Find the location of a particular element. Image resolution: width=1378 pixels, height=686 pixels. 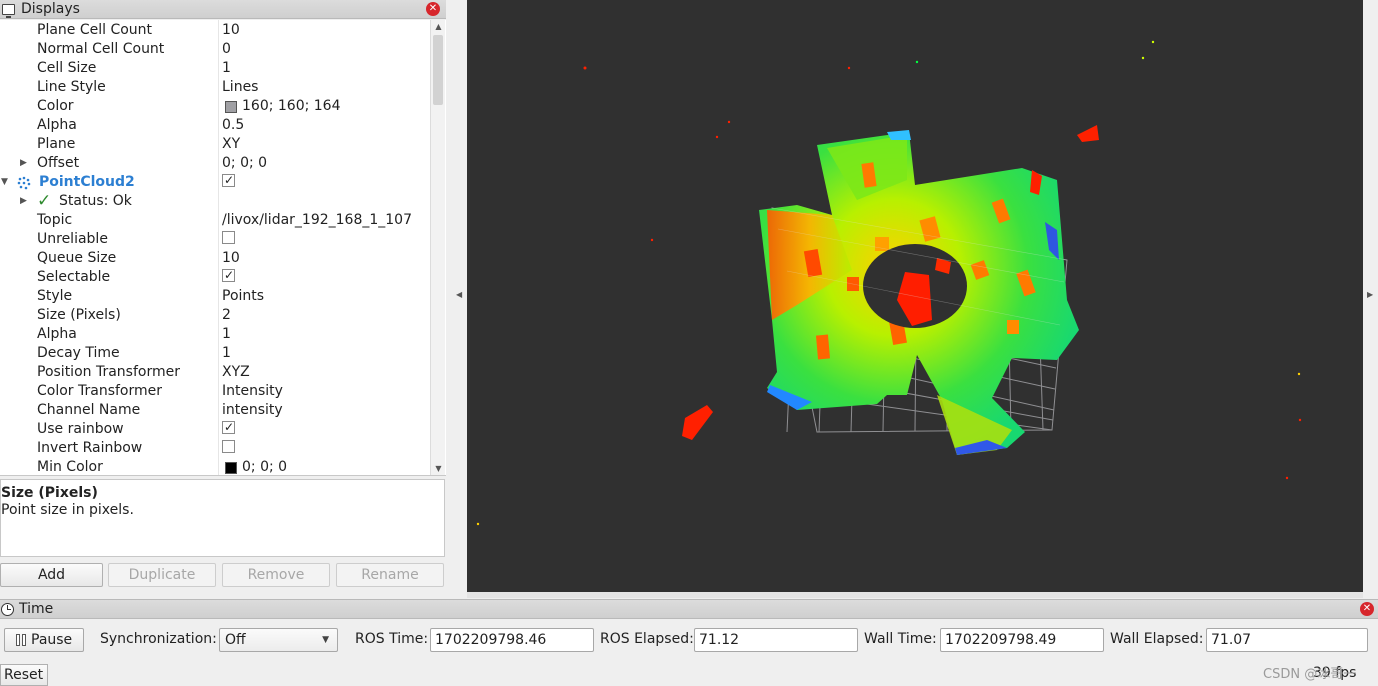

pause-label: Pause is located at coordinates (52, 640).